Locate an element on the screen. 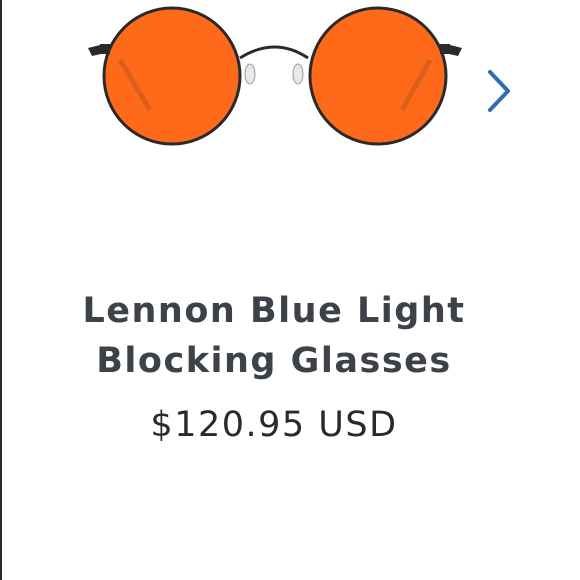 The width and height of the screenshot is (580, 580). left-lens is located at coordinates (172, 76).